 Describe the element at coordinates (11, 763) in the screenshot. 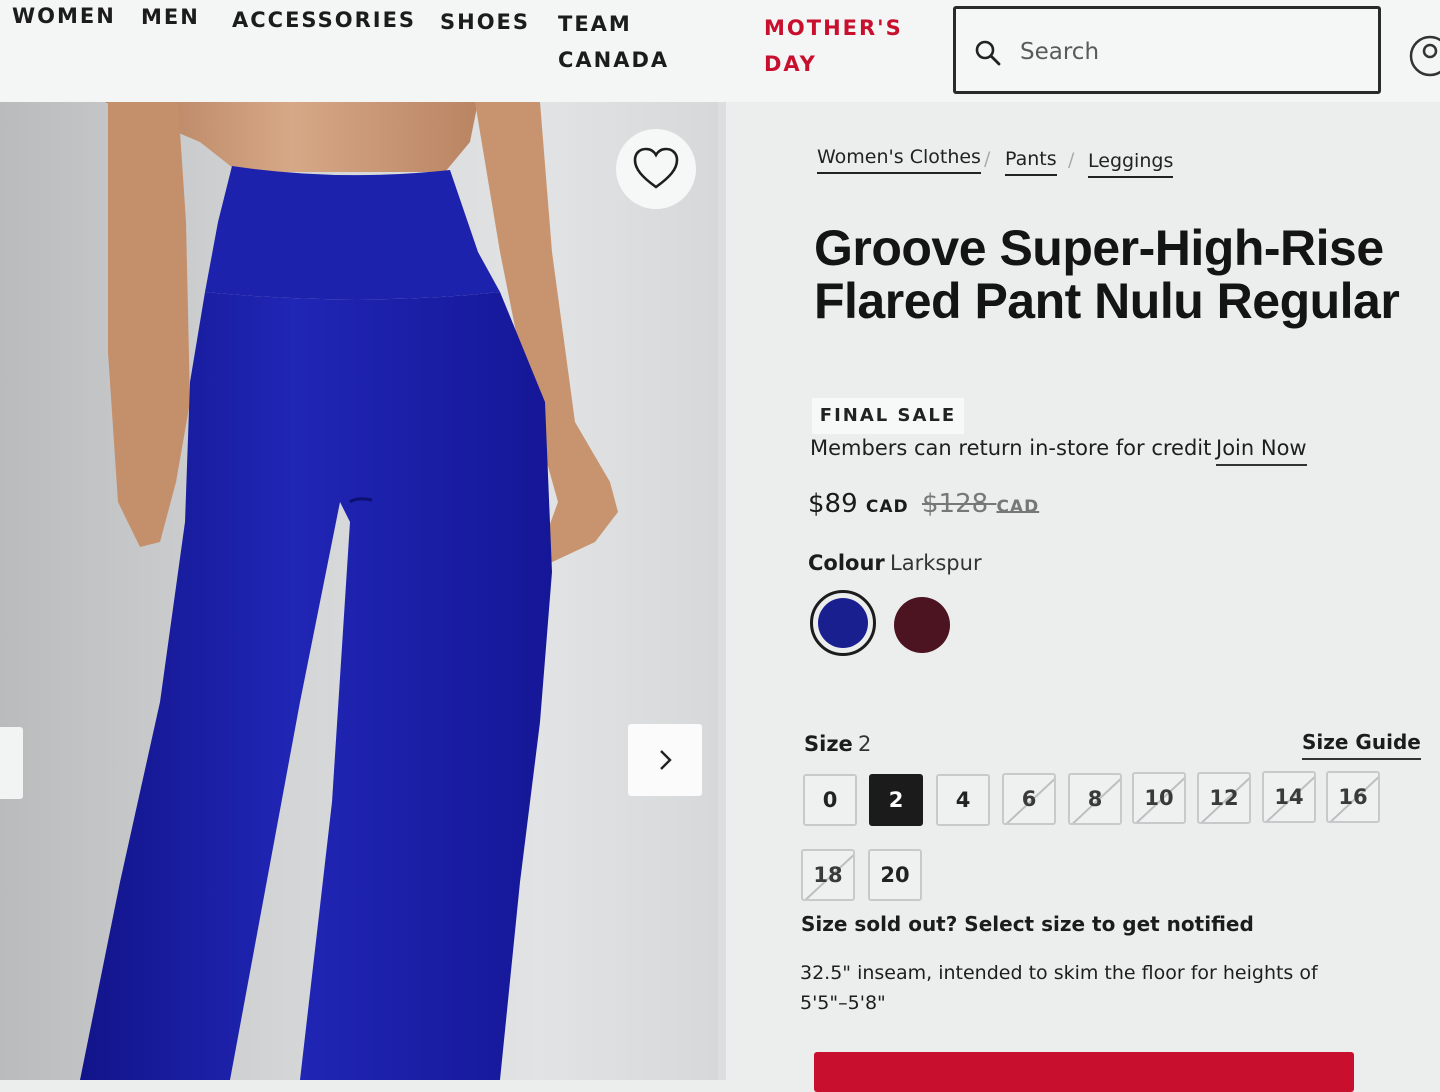

I see `previous-image-button` at that location.